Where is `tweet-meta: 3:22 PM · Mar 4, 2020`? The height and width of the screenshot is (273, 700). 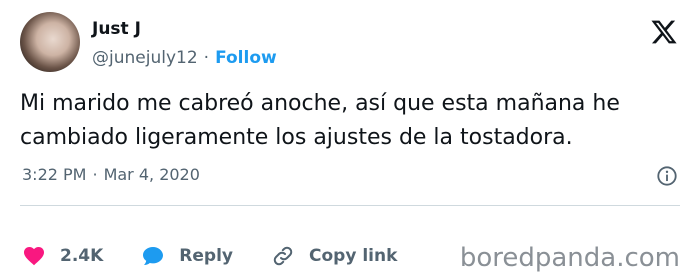 tweet-meta: 3:22 PM · Mar 4, 2020 is located at coordinates (111, 174).